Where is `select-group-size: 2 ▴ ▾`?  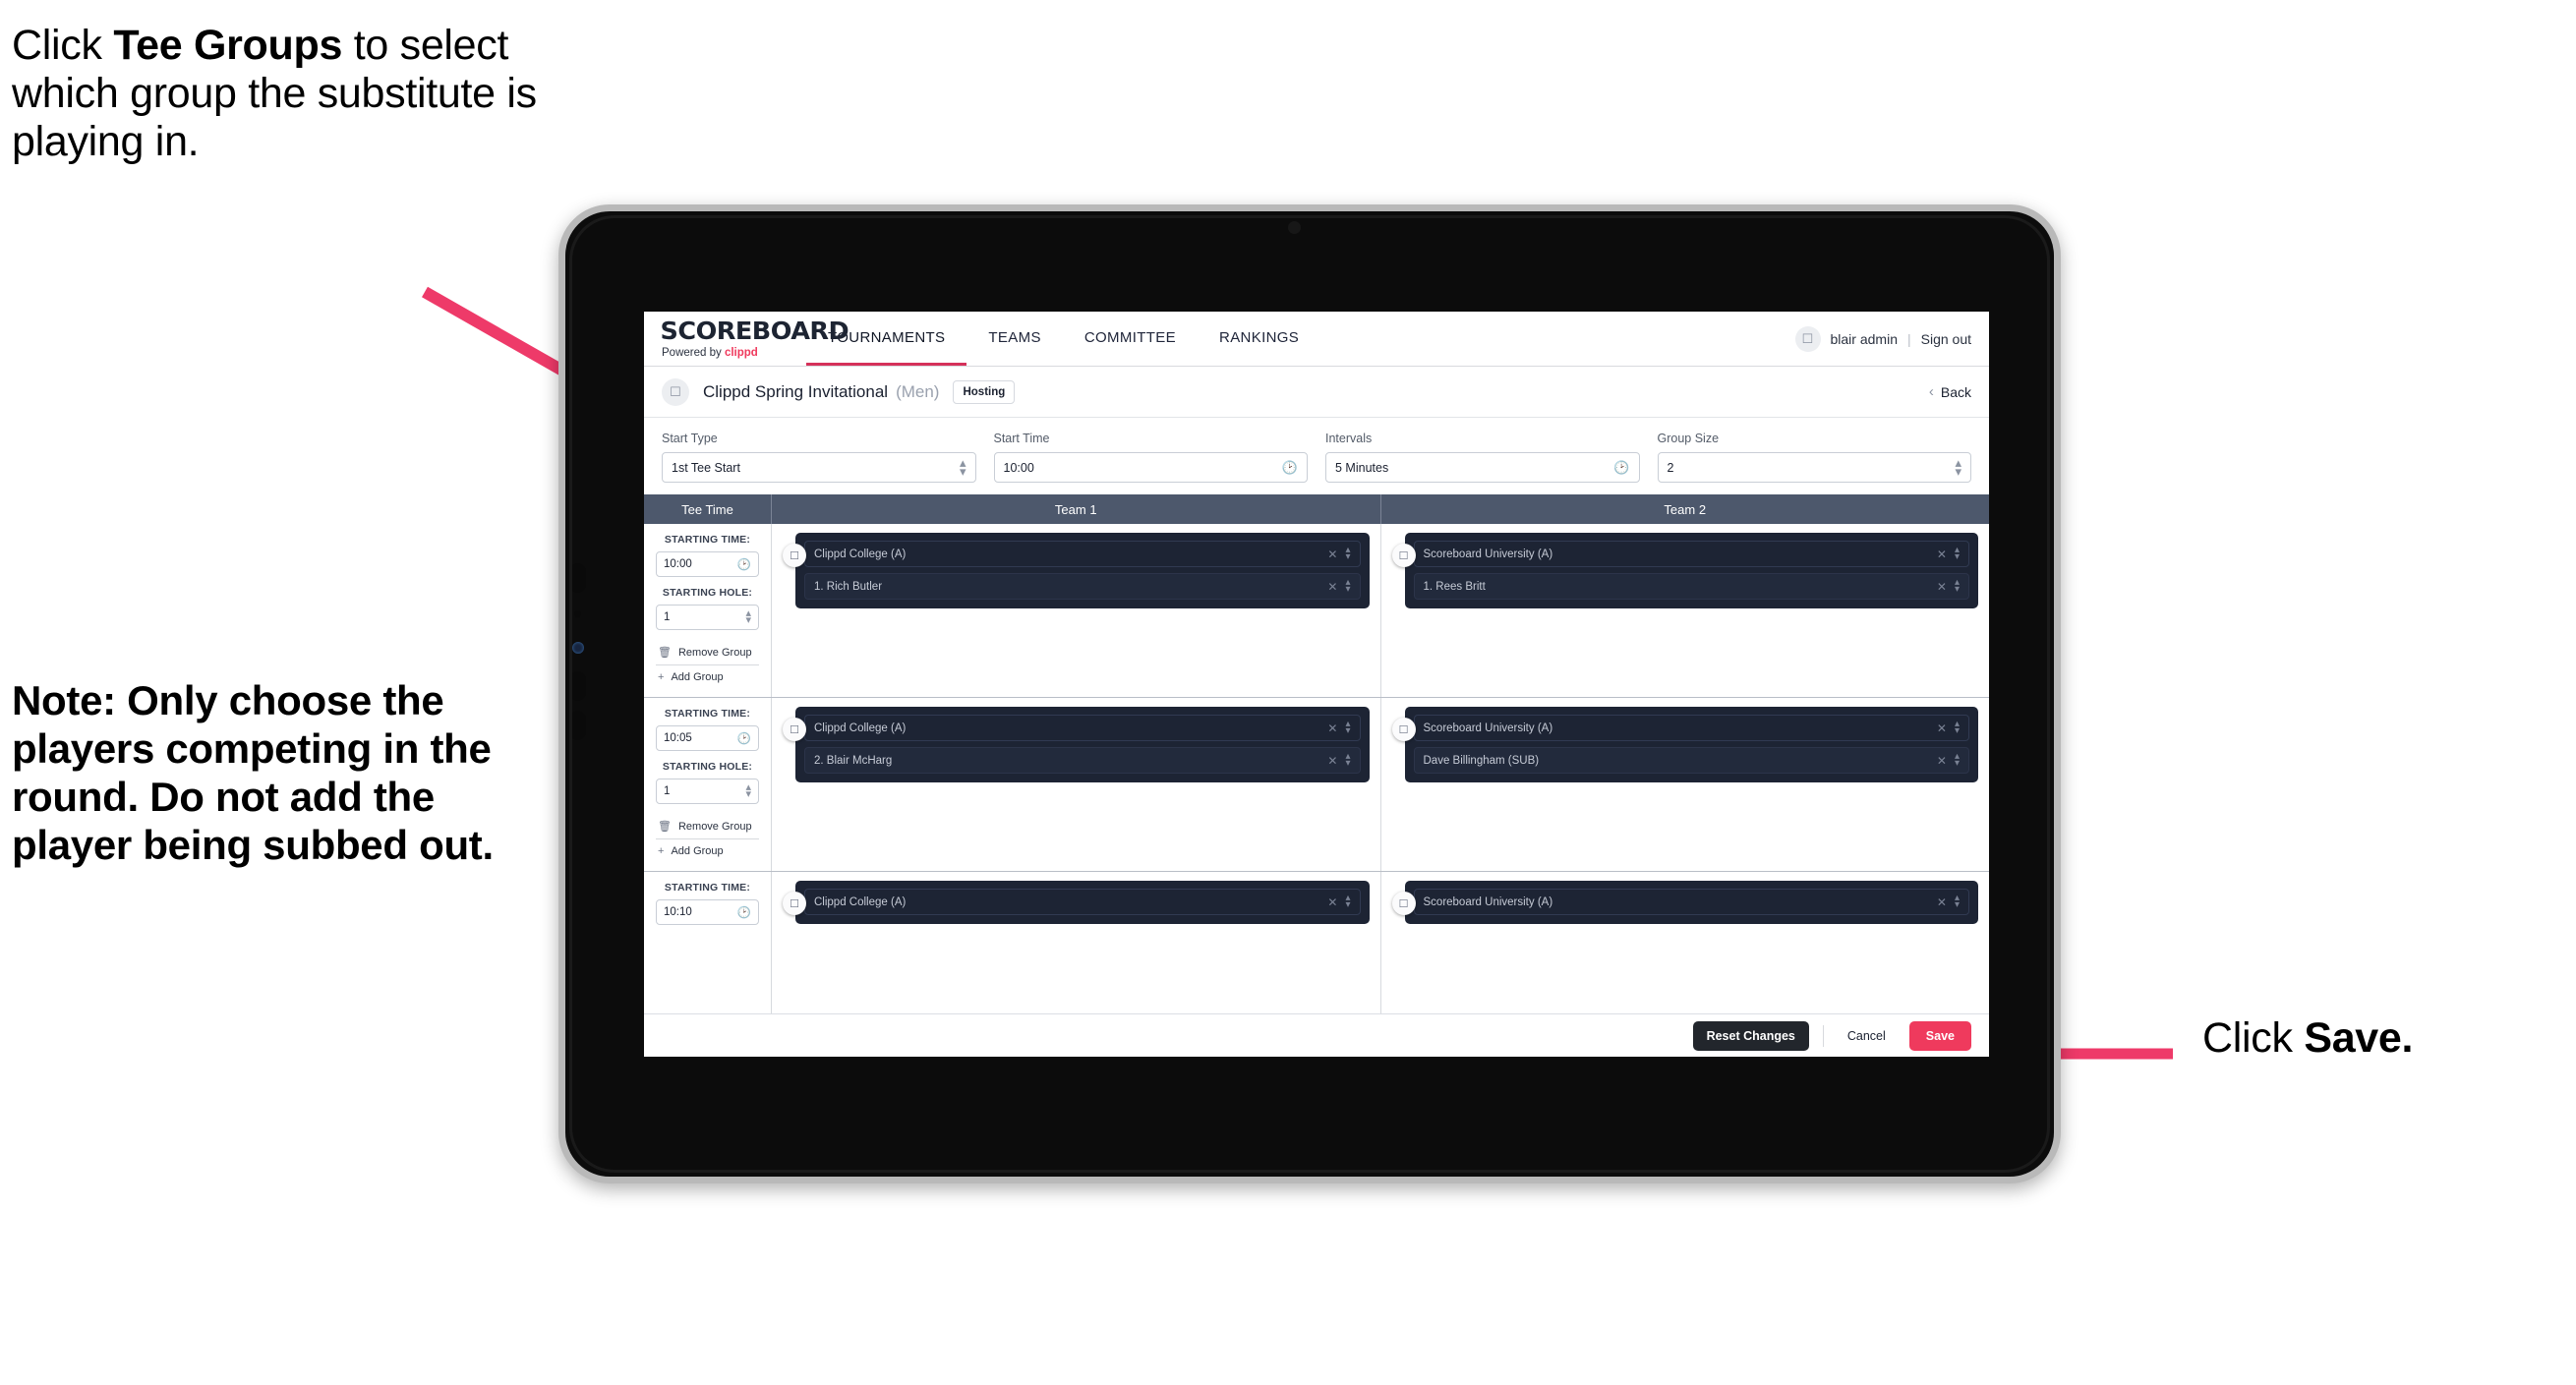
select-group-size: 2 ▴ ▾ is located at coordinates (1814, 467).